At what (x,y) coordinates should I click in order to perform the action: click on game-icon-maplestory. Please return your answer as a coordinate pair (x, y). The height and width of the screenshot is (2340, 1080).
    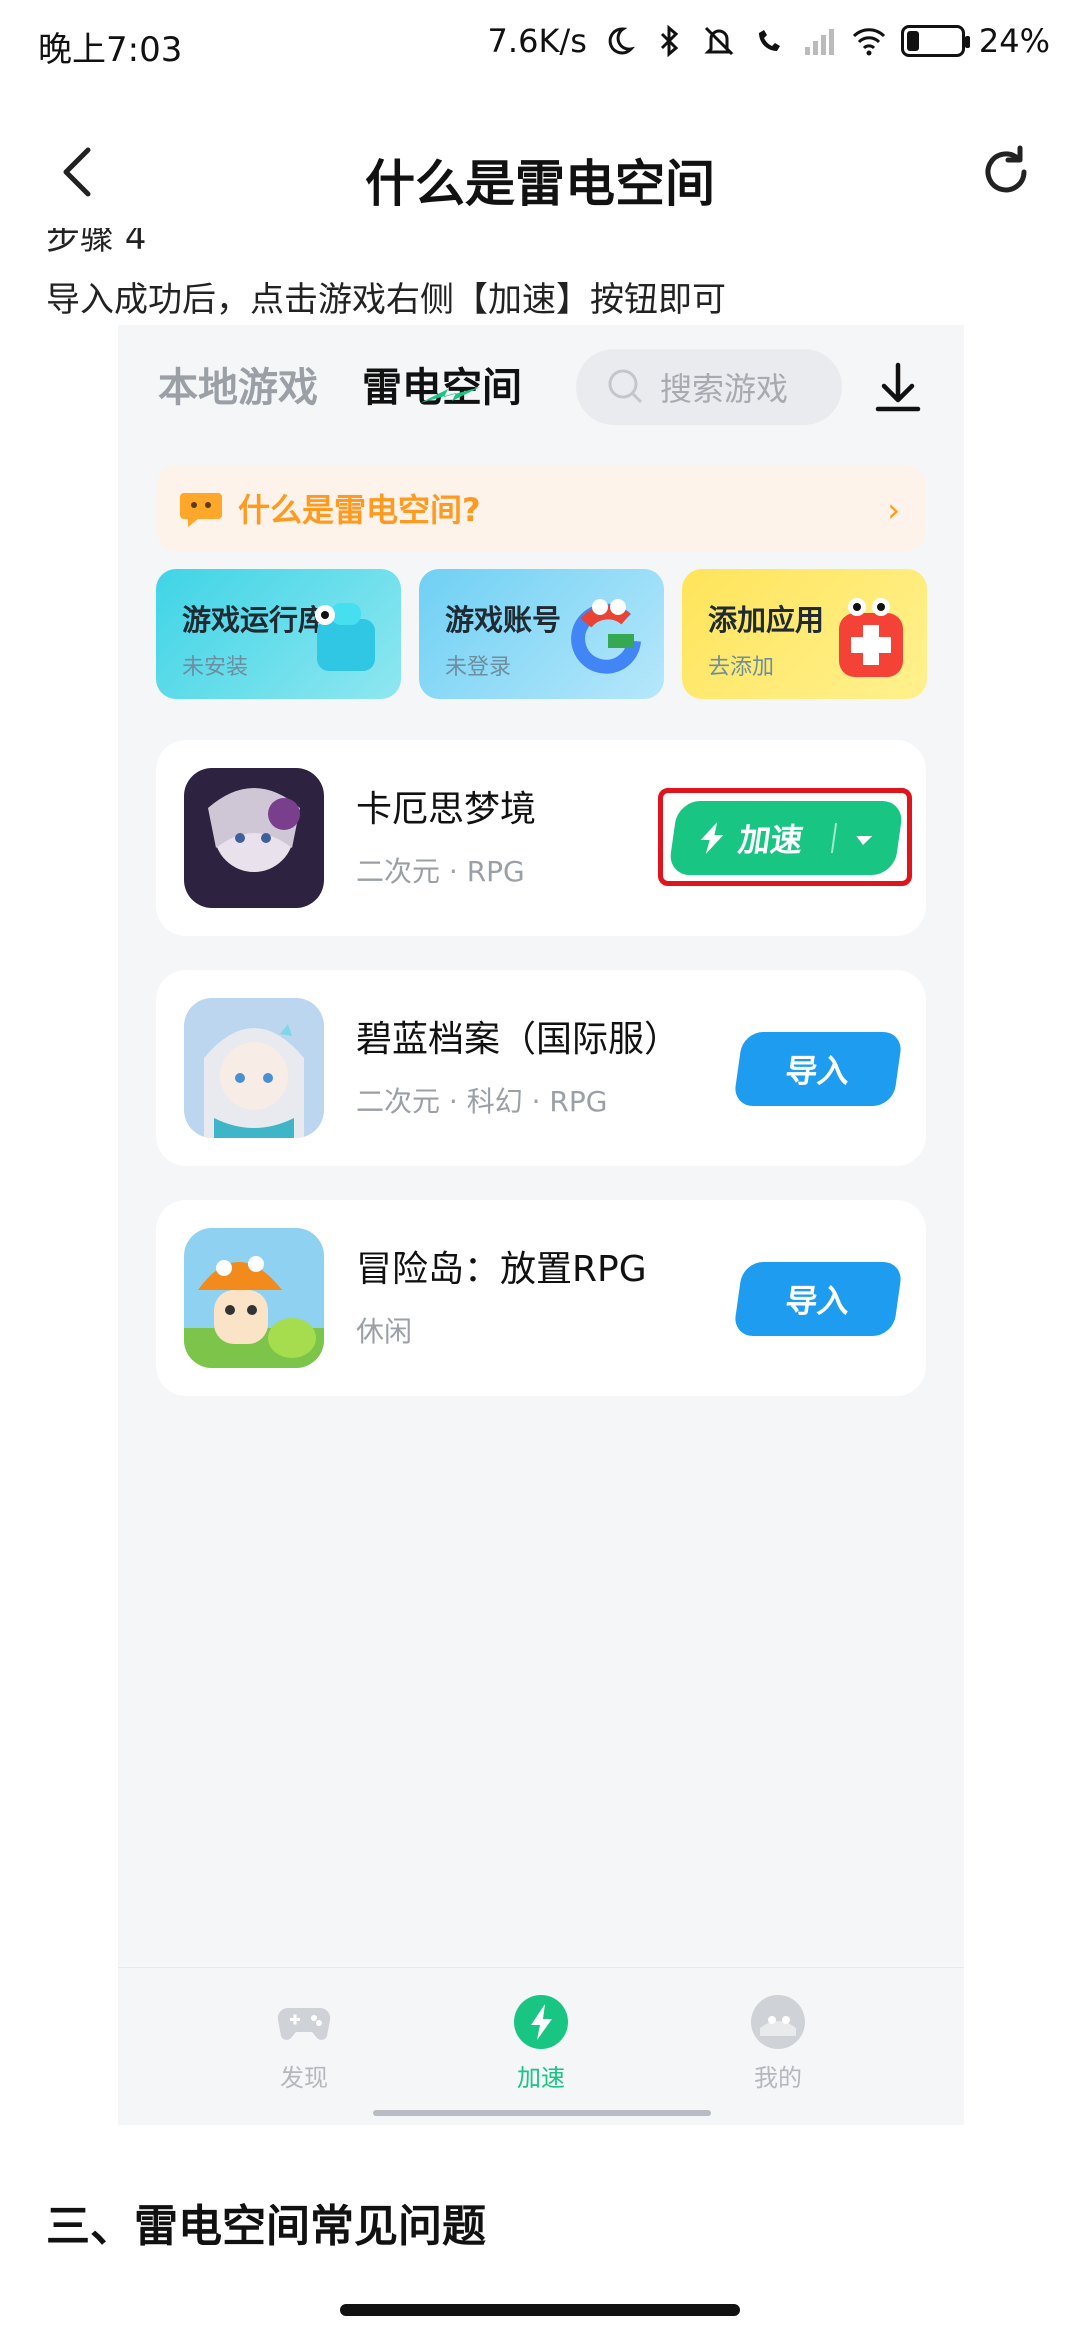
    Looking at the image, I should click on (254, 1298).